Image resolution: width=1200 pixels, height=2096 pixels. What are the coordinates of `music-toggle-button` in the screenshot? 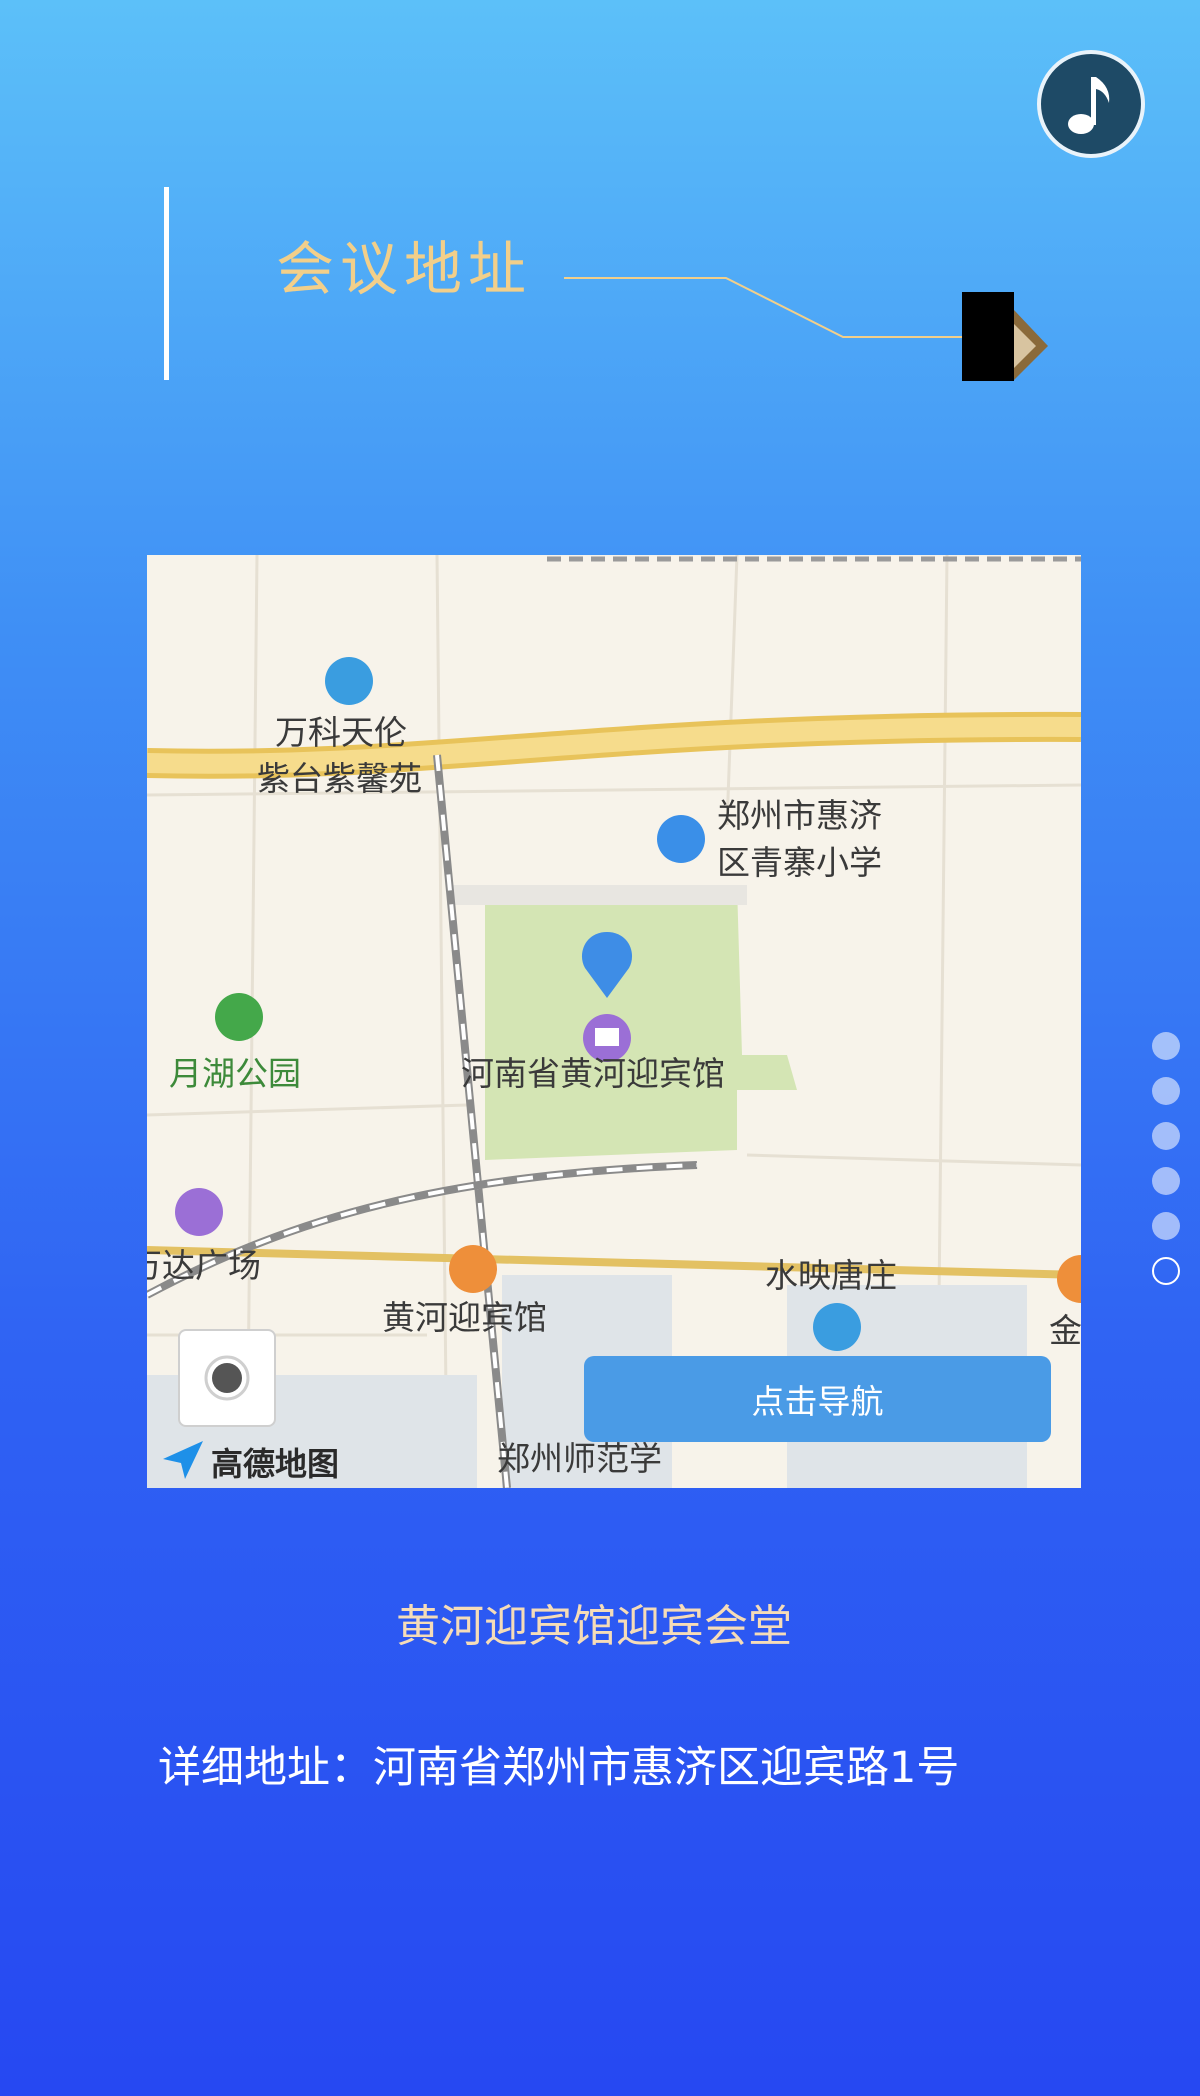 It's located at (1091, 104).